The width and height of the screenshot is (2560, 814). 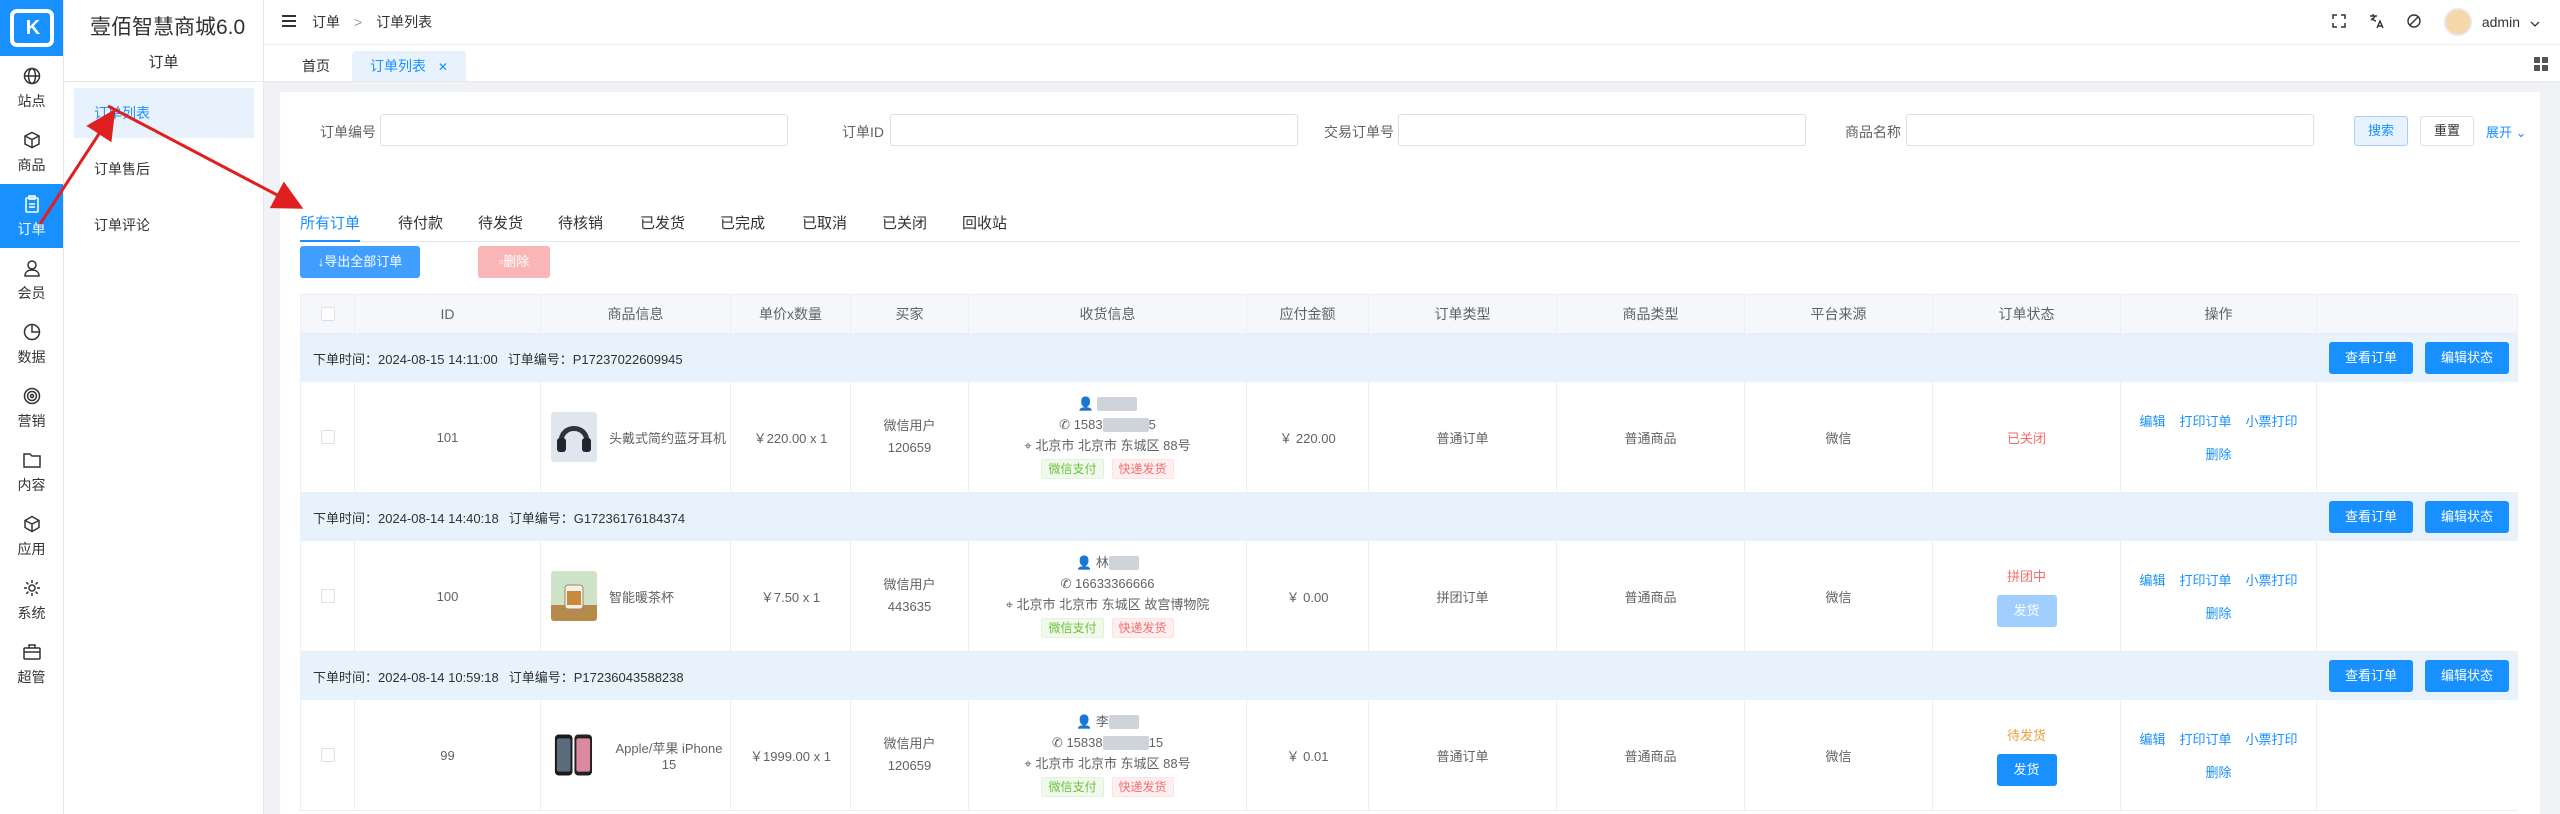 I want to click on order-tab: 所有订单, so click(x=330, y=227).